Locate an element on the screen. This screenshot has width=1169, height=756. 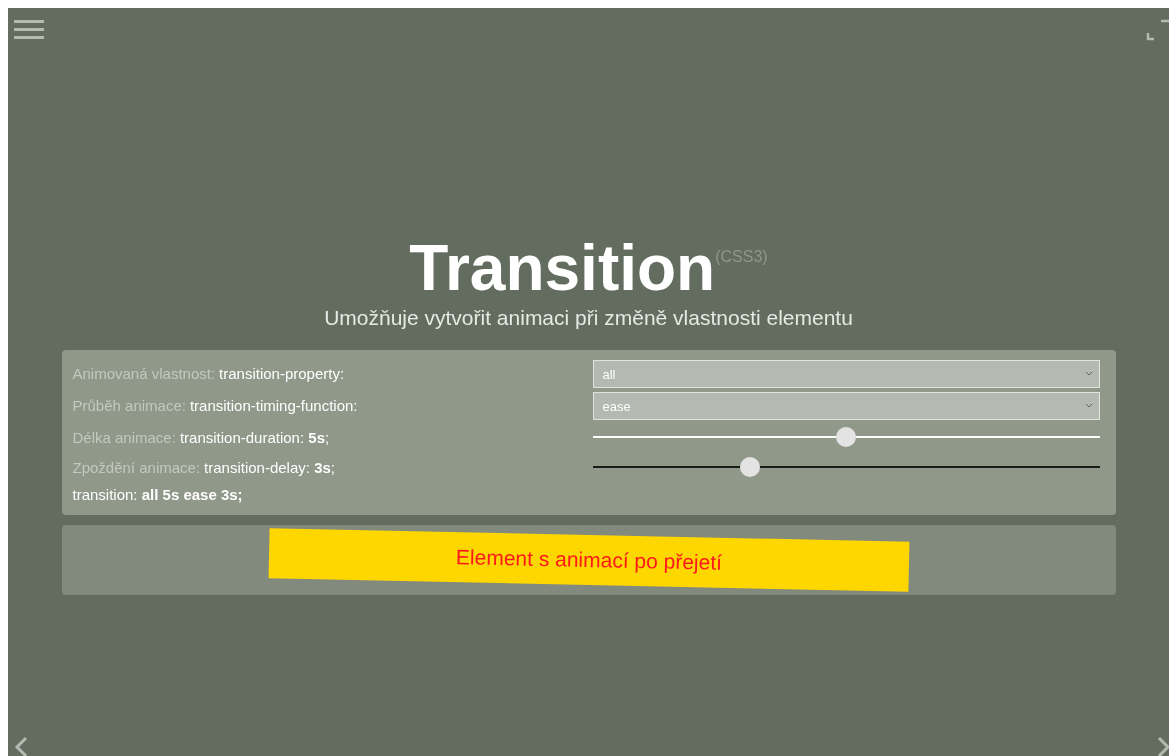
menu-icon is located at coordinates (29, 30).